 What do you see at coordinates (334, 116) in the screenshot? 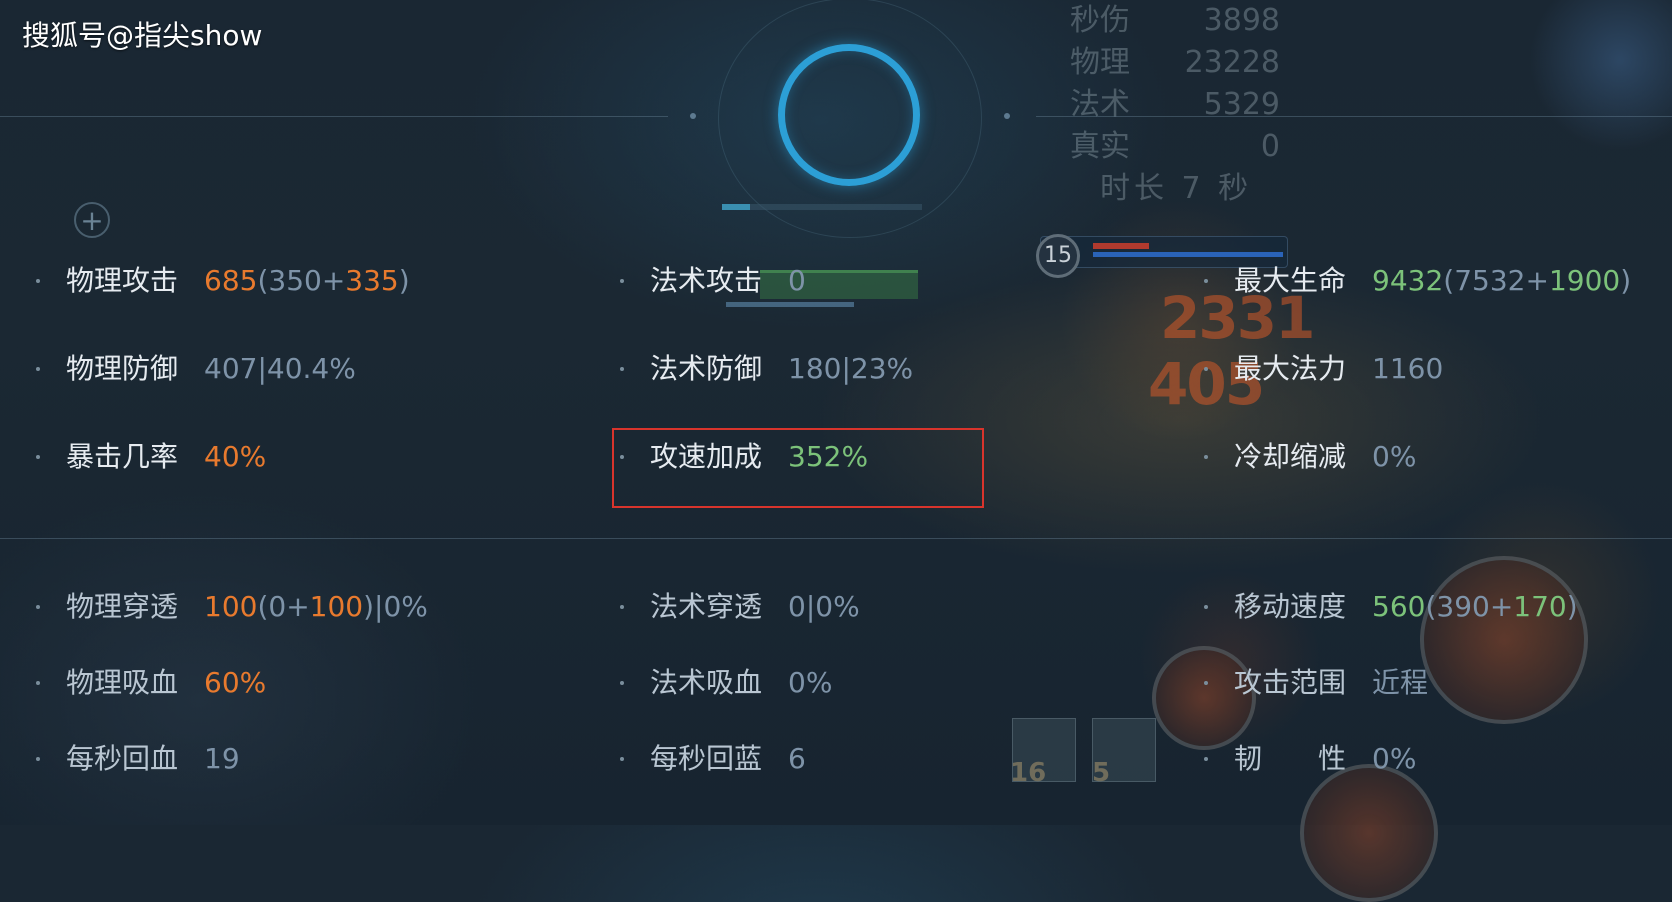
I see `top-divider-left` at bounding box center [334, 116].